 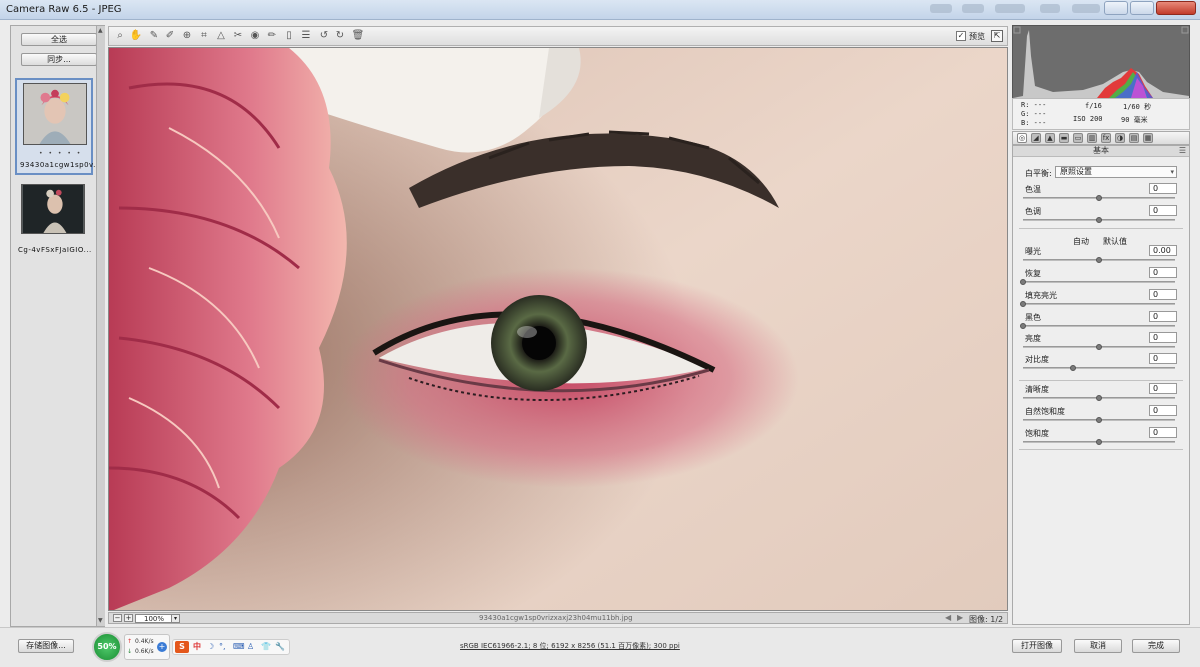 What do you see at coordinates (1116, 8) in the screenshot?
I see `minimize-button` at bounding box center [1116, 8].